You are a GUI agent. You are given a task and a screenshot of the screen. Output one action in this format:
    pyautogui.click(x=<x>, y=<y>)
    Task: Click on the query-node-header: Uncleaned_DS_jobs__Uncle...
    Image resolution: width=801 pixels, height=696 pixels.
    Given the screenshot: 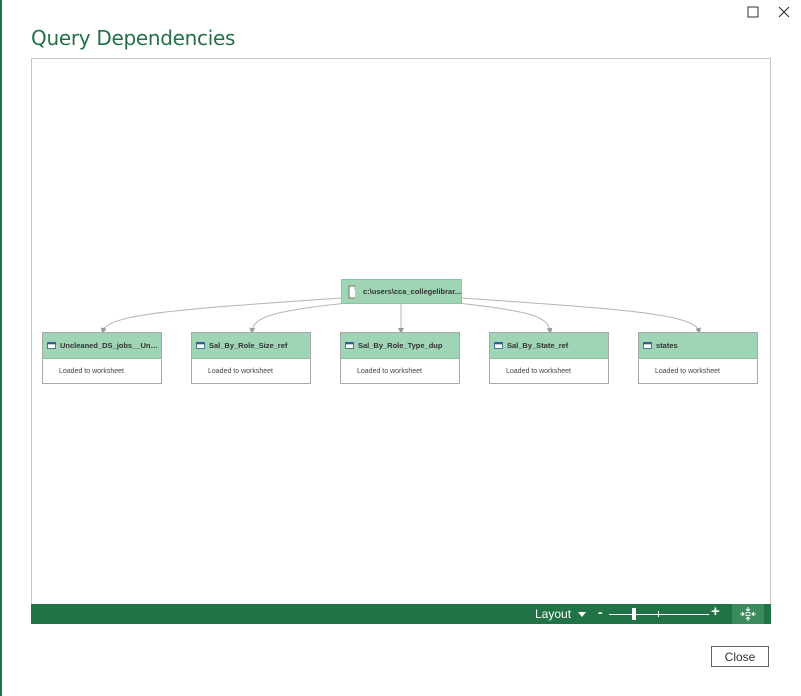 What is the action you would take?
    pyautogui.click(x=102, y=346)
    